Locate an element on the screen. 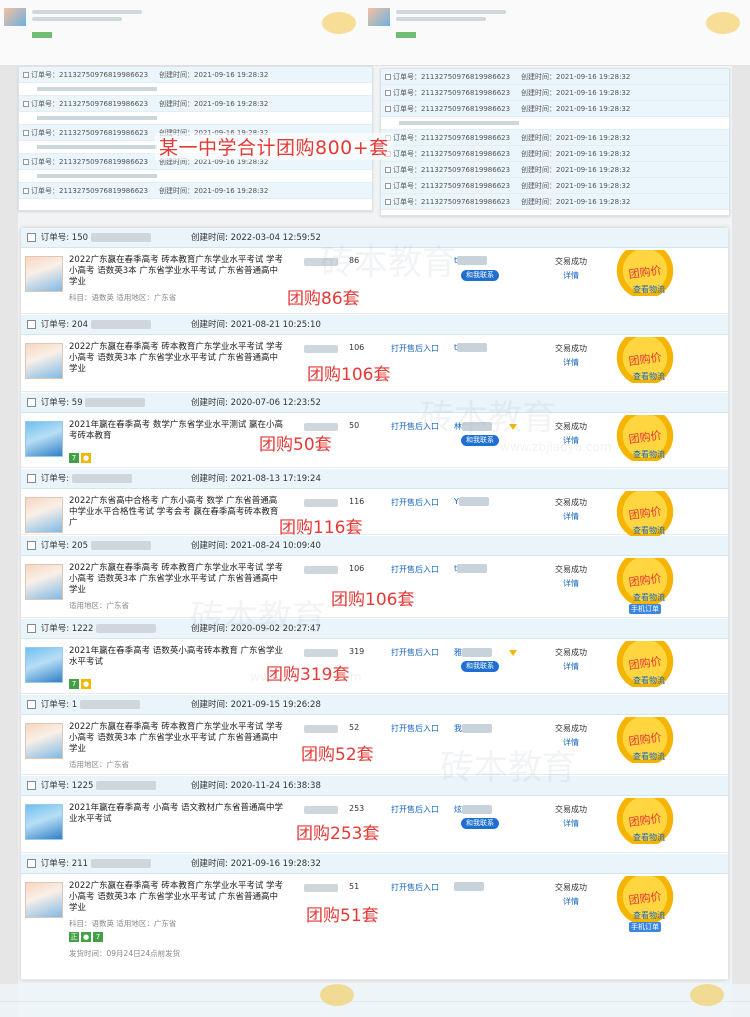  quantity: 319 is located at coordinates (357, 651).